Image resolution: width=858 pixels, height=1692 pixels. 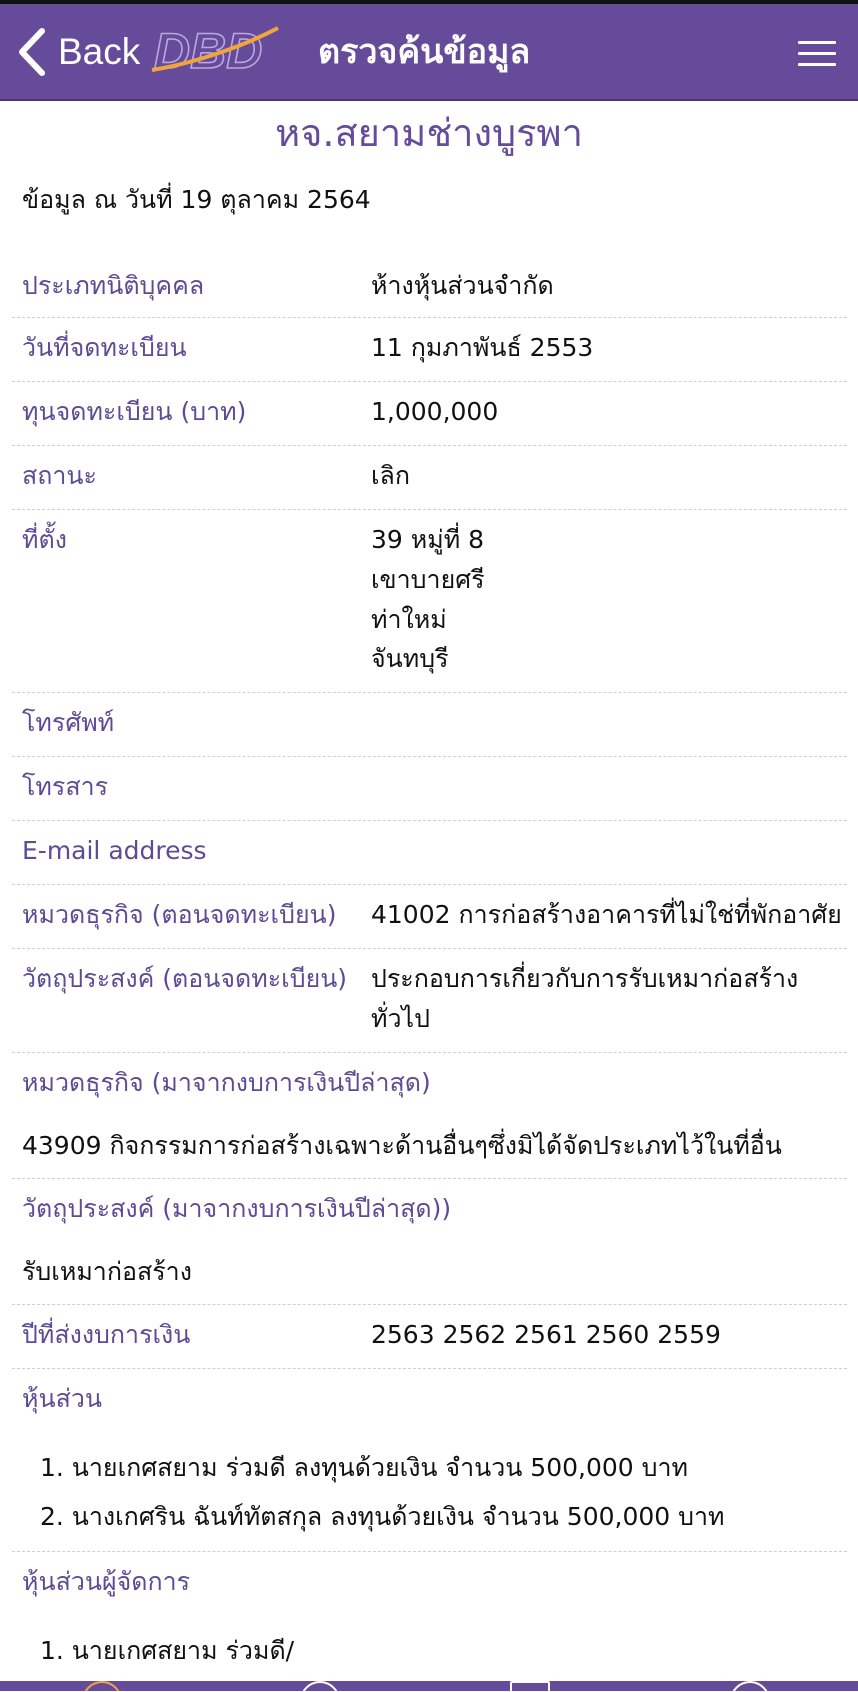 I want to click on address-line: ท่าใหม่, so click(x=409, y=619).